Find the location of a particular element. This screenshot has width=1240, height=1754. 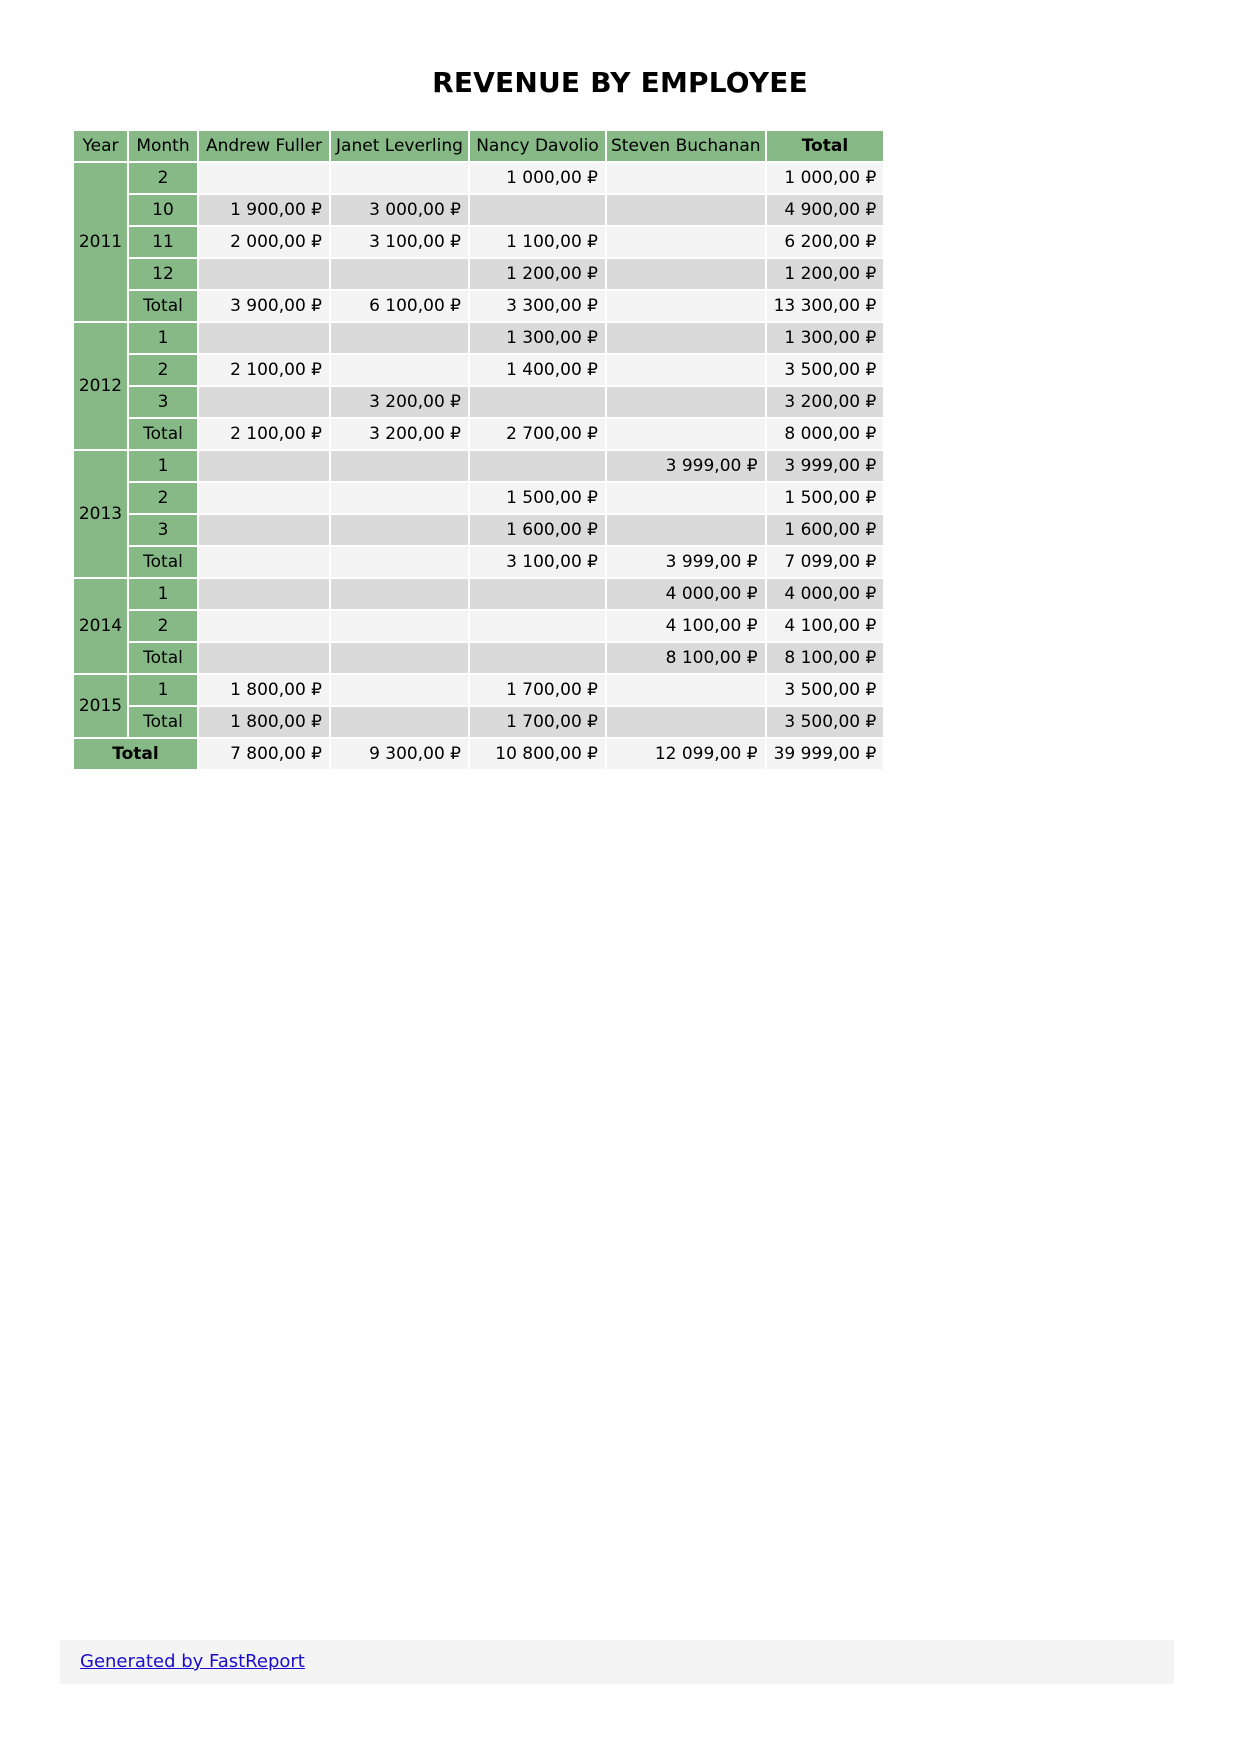

year-subtotal-row: Total 1 800,00 ₽ 1 700,00 ₽ 3 500,00 ₽ is located at coordinates (479, 722).